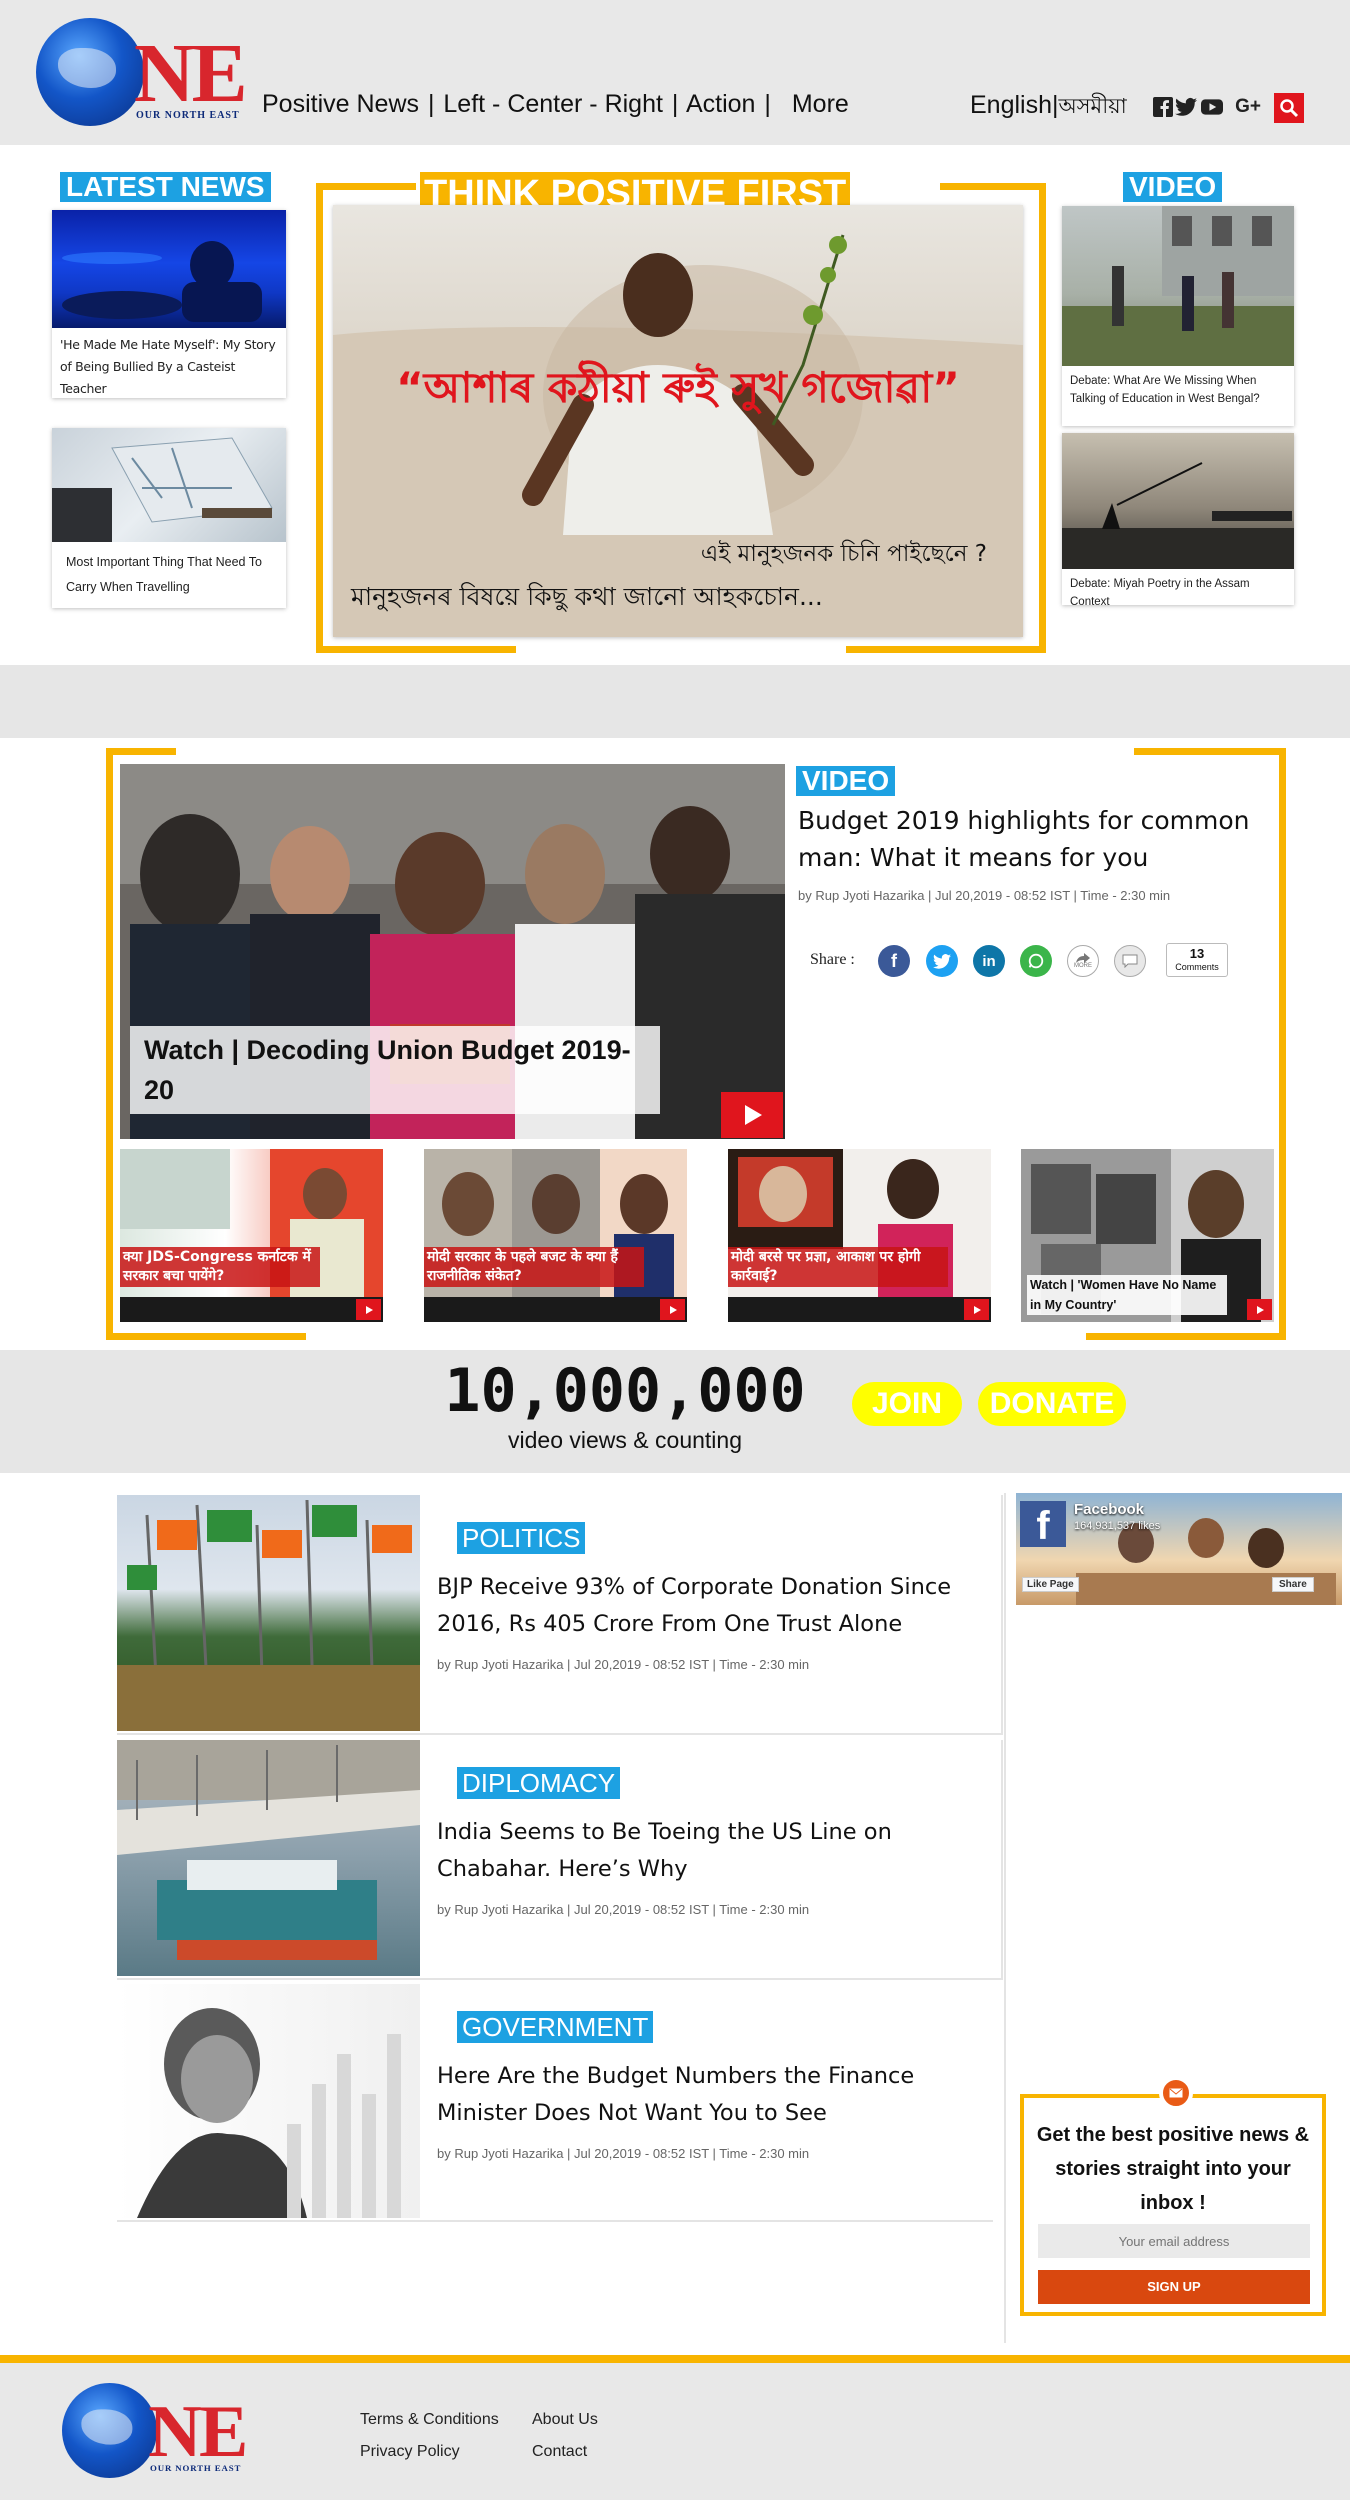 The image size is (1350, 2500). What do you see at coordinates (1186, 107) in the screenshot?
I see `twitter-icon` at bounding box center [1186, 107].